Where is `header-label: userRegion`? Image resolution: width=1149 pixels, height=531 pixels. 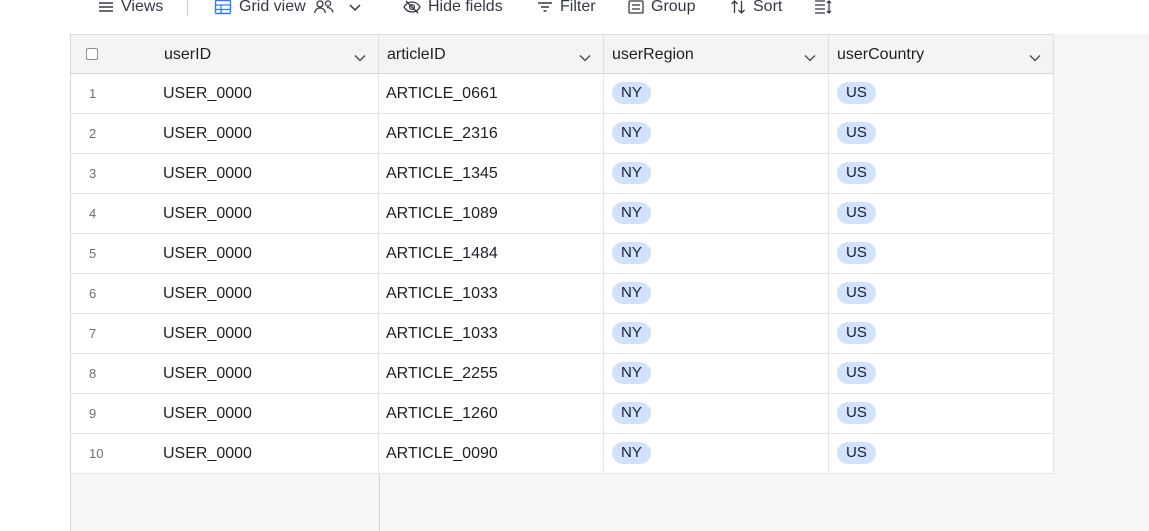
header-label: userRegion is located at coordinates (653, 54).